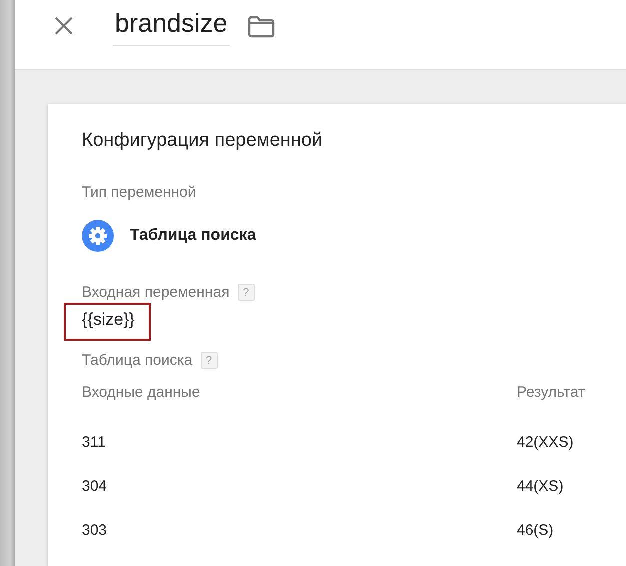  I want to click on field-label: Тип переменной, so click(139, 192).